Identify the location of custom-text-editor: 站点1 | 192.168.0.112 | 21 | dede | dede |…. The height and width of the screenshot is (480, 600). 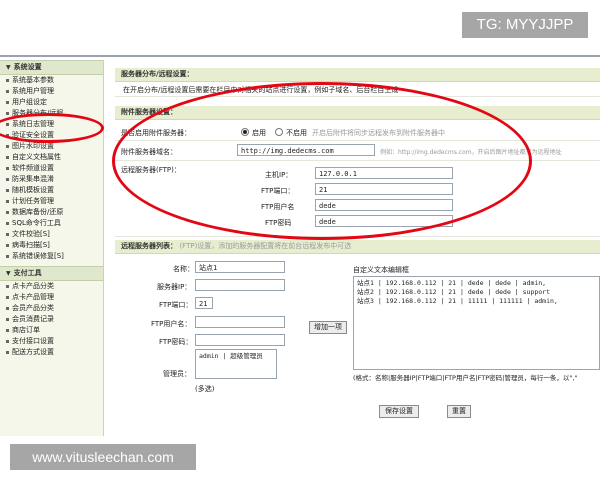
(476, 323).